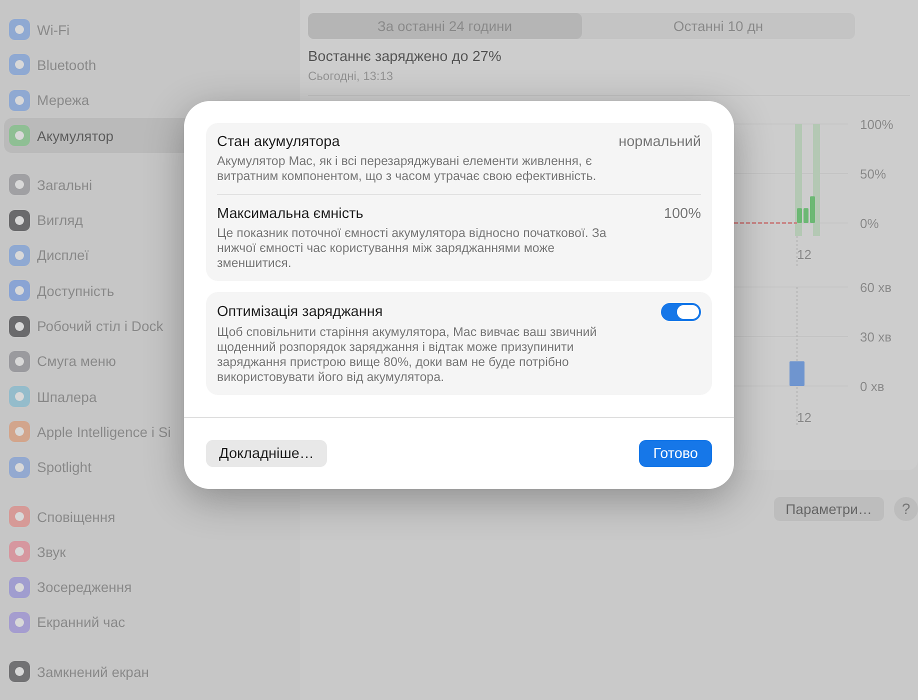 This screenshot has height=700, width=918. Describe the element at coordinates (142, 30) in the screenshot. I see `sidebar-item: Wi-Fi` at that location.